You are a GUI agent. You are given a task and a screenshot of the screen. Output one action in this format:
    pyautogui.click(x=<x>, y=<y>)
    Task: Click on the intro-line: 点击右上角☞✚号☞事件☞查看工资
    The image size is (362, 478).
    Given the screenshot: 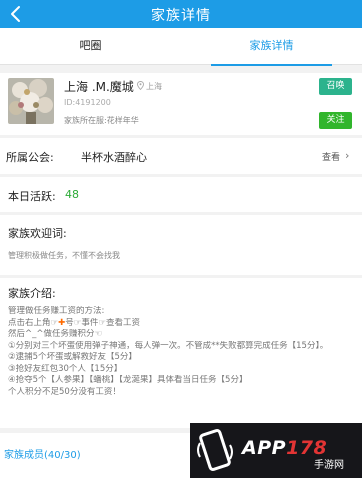 What is the action you would take?
    pyautogui.click(x=183, y=324)
    